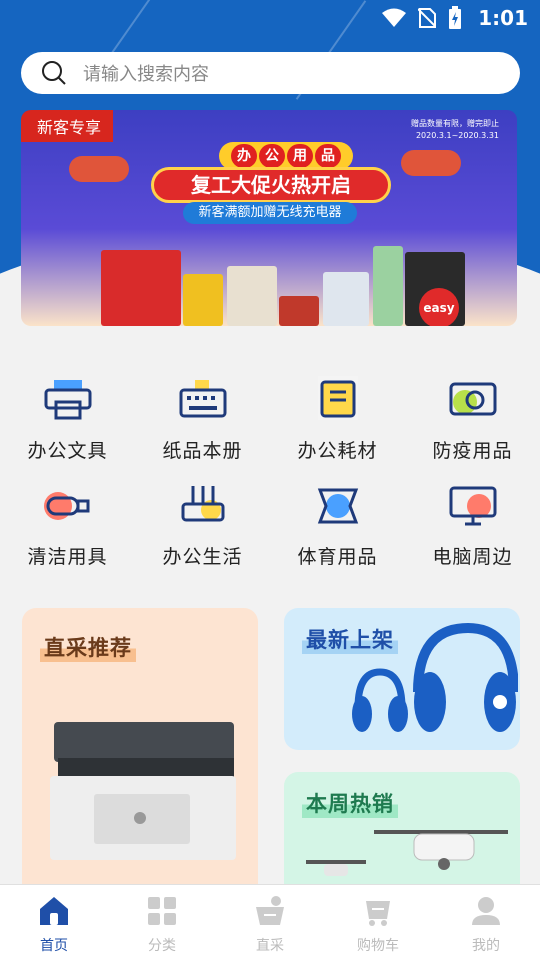 Image resolution: width=540 pixels, height=960 pixels. Describe the element at coordinates (270, 73) in the screenshot. I see `search-bar: 请输入搜索内容` at that location.